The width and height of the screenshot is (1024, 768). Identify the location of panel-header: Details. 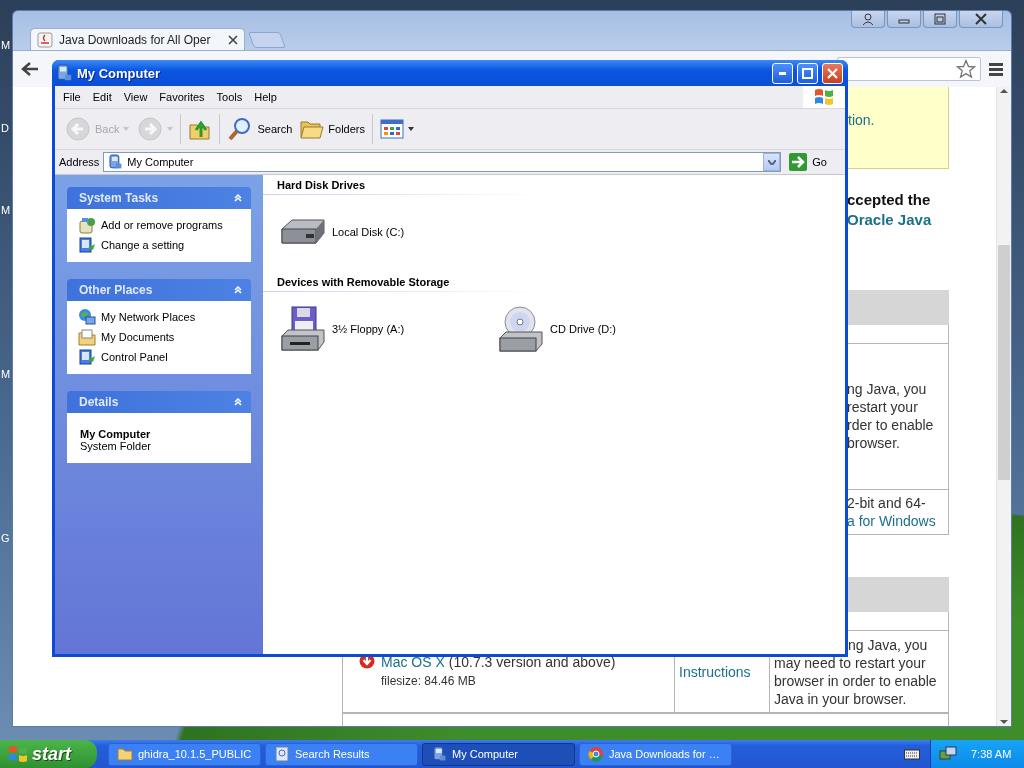
(159, 402).